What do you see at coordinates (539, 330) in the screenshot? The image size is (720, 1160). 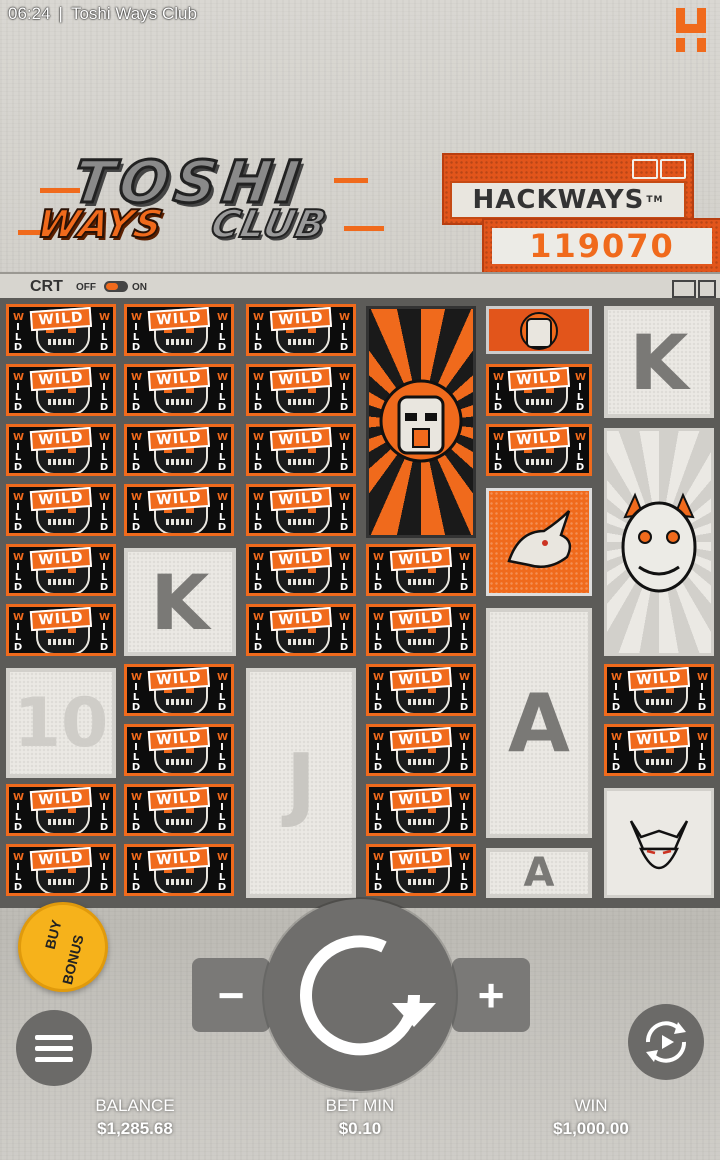 I see `robot-mask-symbol-small` at bounding box center [539, 330].